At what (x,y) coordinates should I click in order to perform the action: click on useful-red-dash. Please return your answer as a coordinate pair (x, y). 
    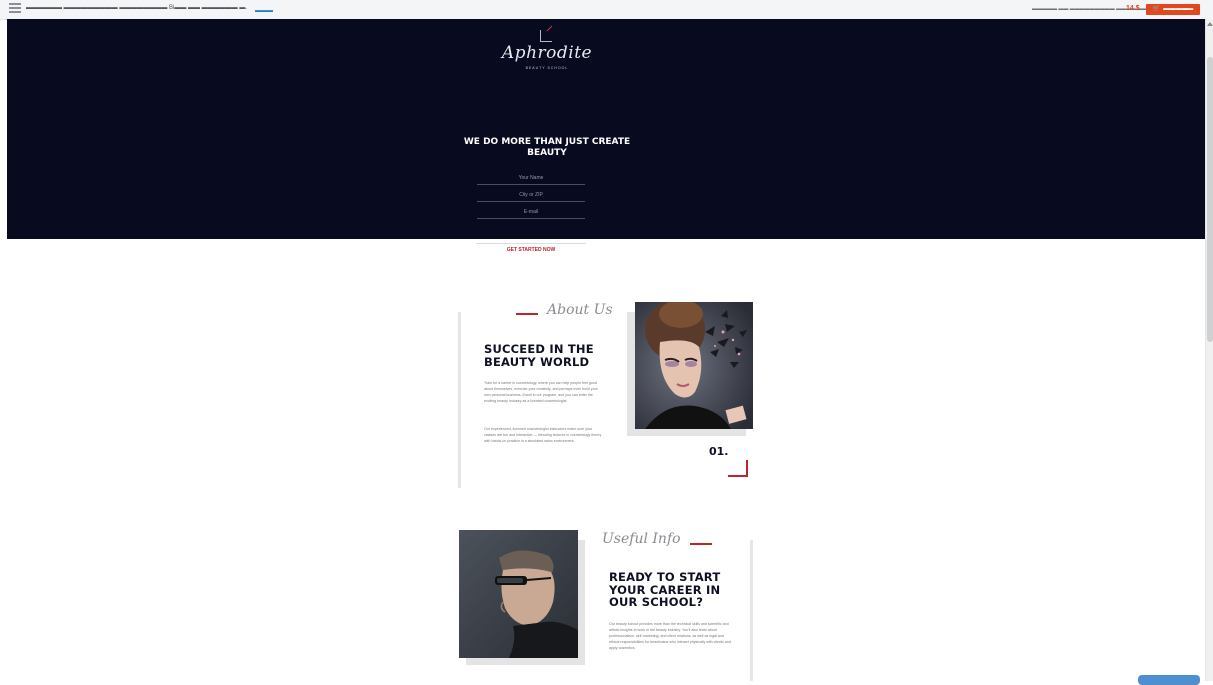
    Looking at the image, I should click on (701, 544).